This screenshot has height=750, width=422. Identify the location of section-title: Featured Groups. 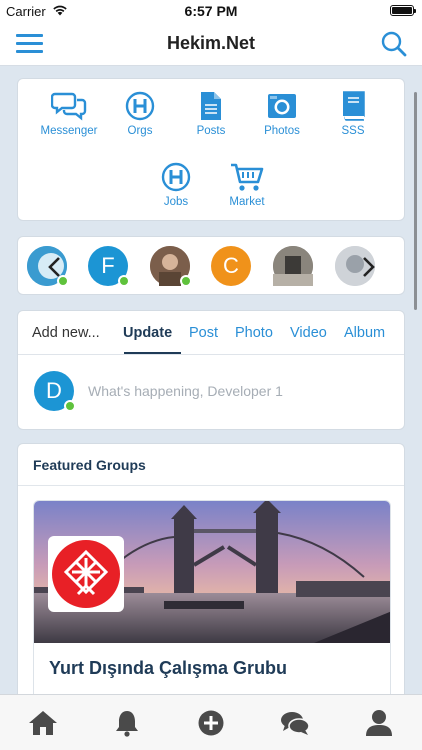
(89, 465).